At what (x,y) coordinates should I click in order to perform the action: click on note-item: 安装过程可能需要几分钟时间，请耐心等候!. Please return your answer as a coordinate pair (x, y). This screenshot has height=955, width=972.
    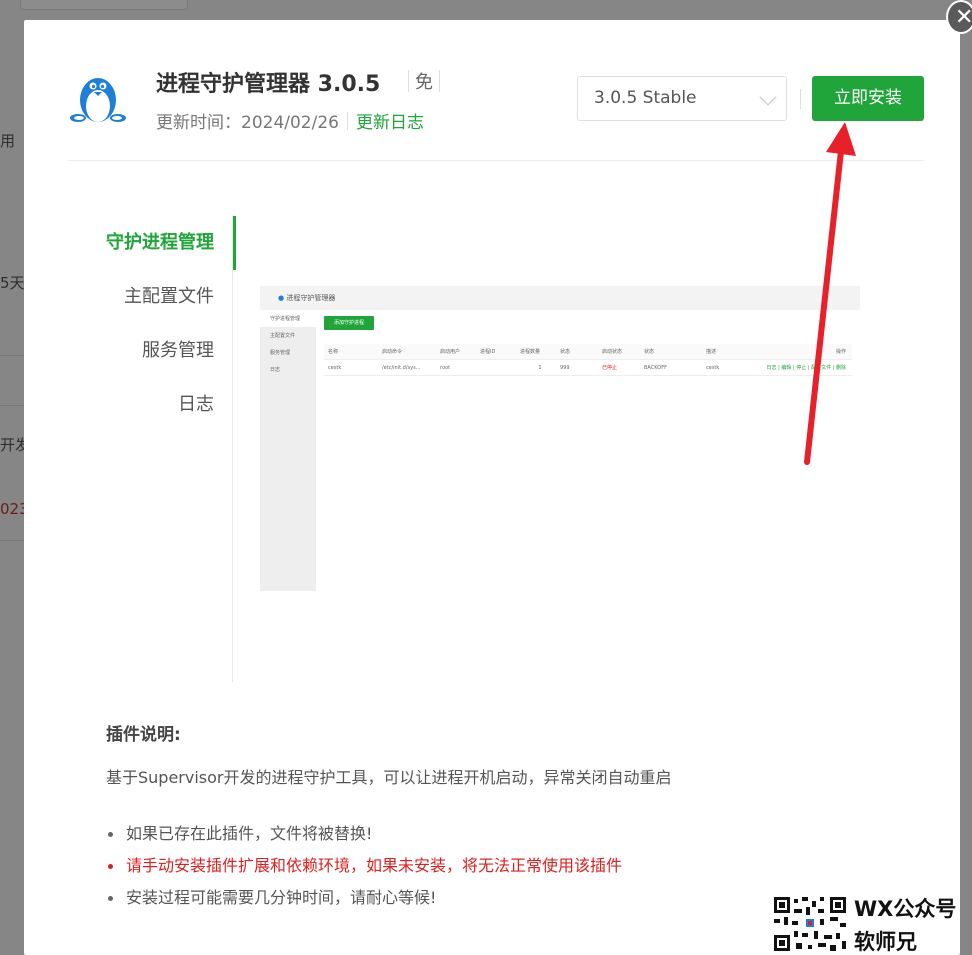
    Looking at the image, I should click on (364, 898).